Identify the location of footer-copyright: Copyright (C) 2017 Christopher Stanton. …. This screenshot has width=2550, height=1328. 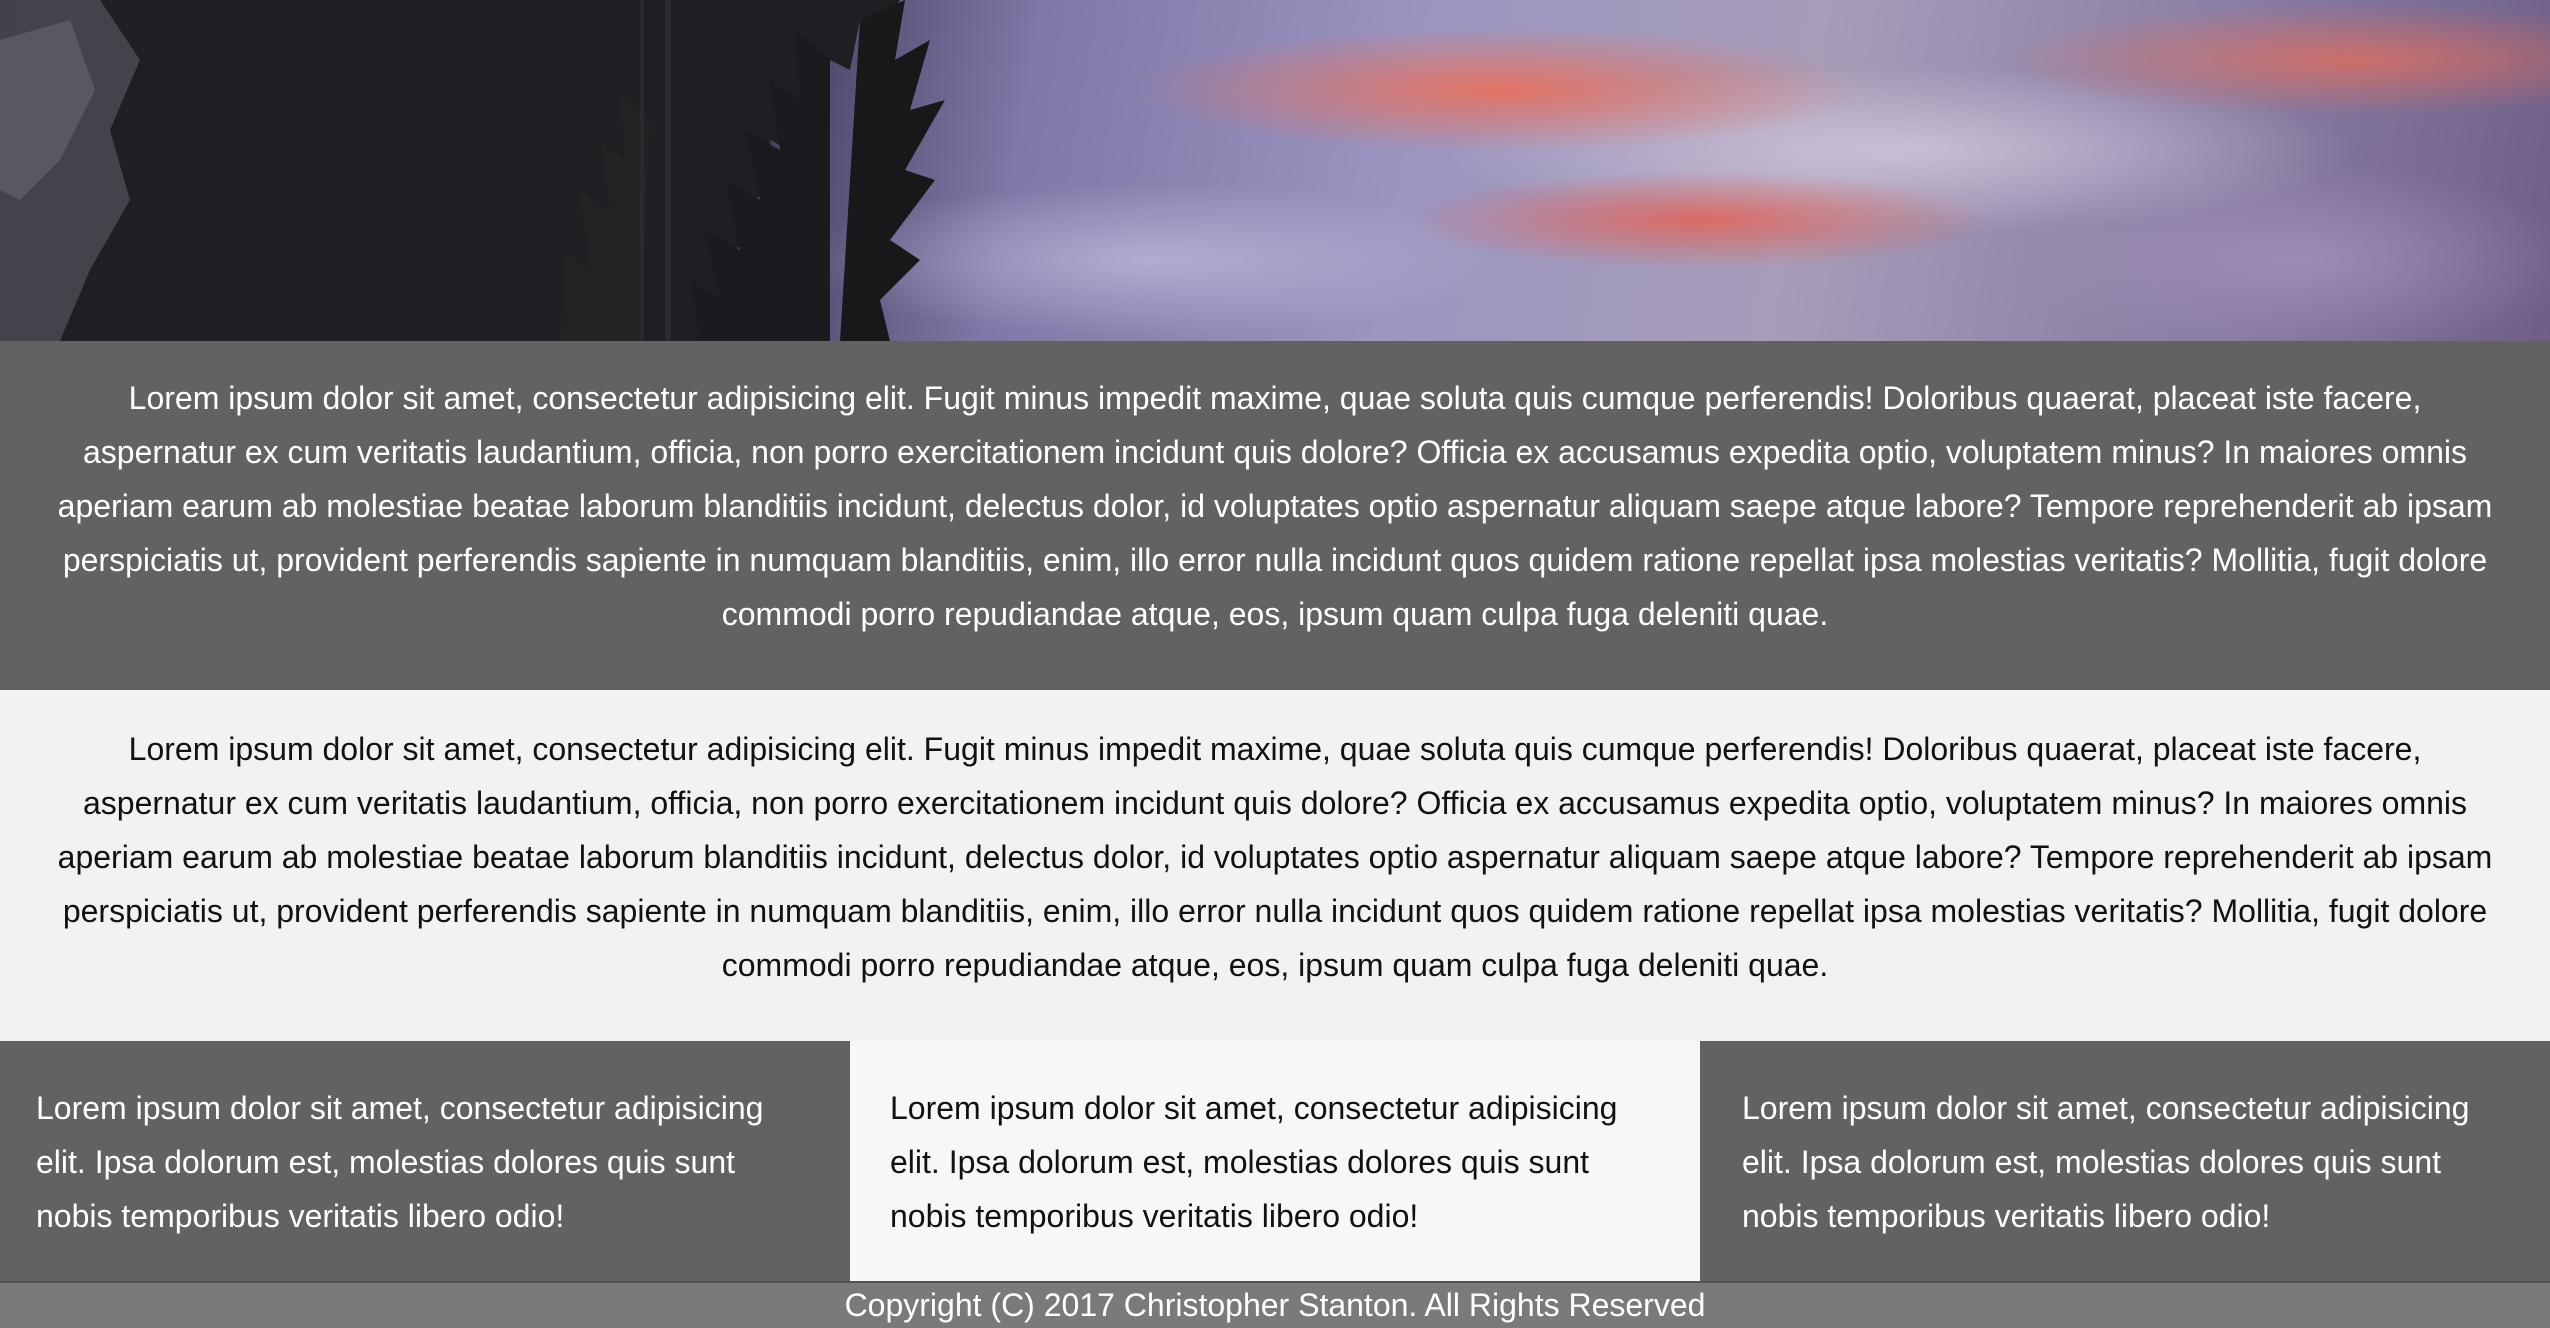
(1275, 1305).